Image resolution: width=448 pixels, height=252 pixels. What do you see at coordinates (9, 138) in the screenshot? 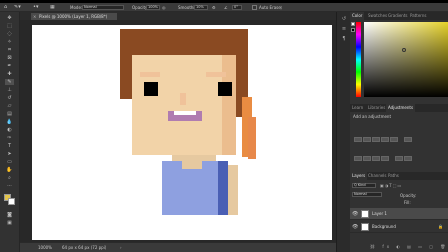
I see `pen-tool-icon: ✑` at bounding box center [9, 138].